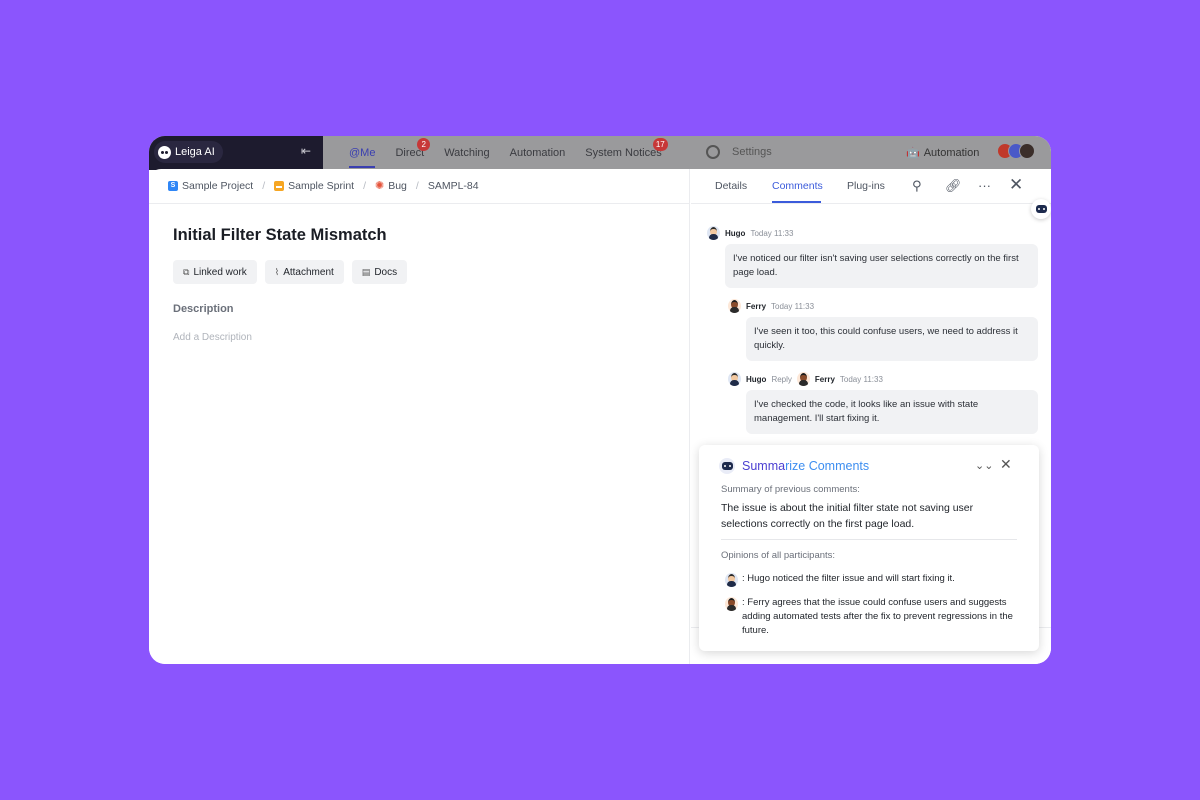 The height and width of the screenshot is (800, 1200). I want to click on tab-plug-ins: Plug-ins, so click(866, 186).